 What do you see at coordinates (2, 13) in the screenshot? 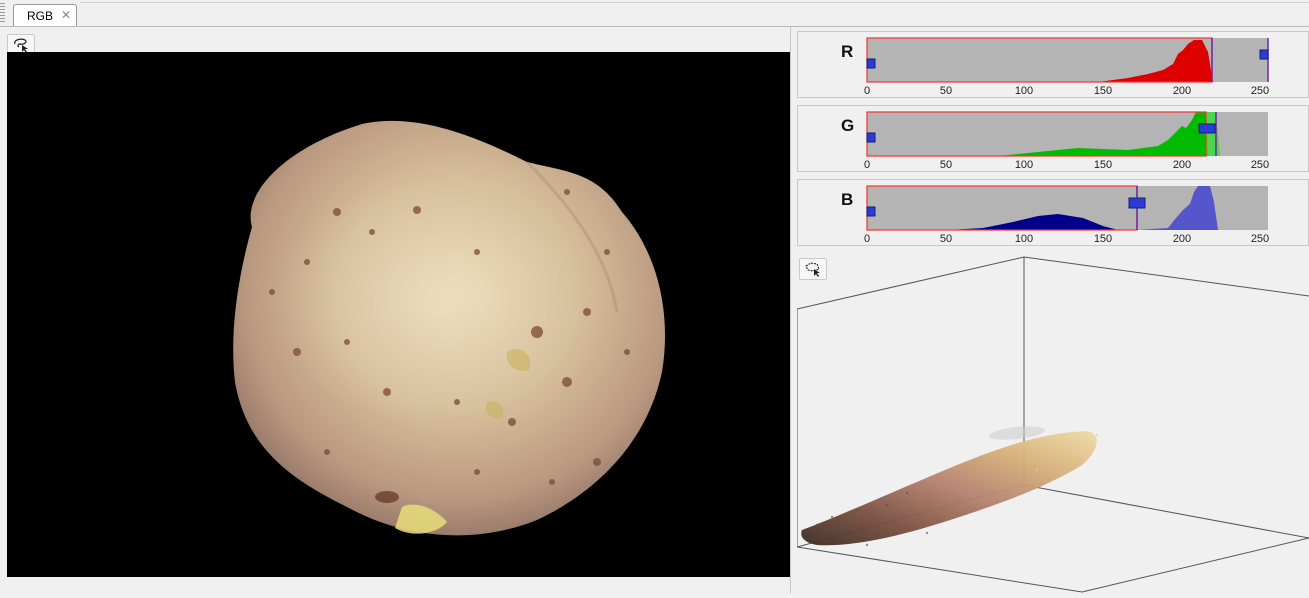
I see `tab-strip-grip` at bounding box center [2, 13].